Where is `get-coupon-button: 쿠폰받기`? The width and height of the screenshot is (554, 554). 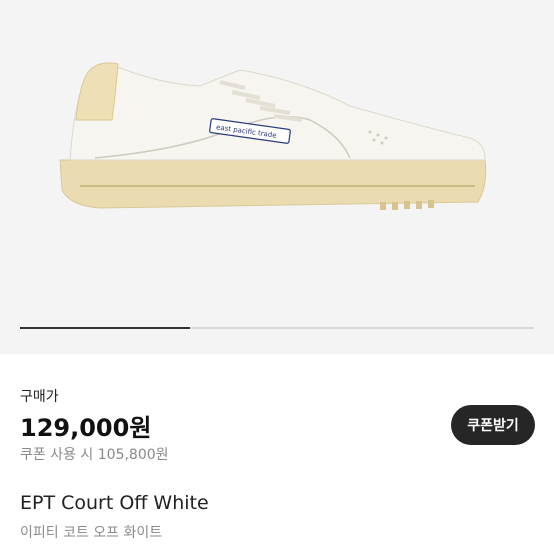
get-coupon-button: 쿠폰받기 is located at coordinates (493, 425).